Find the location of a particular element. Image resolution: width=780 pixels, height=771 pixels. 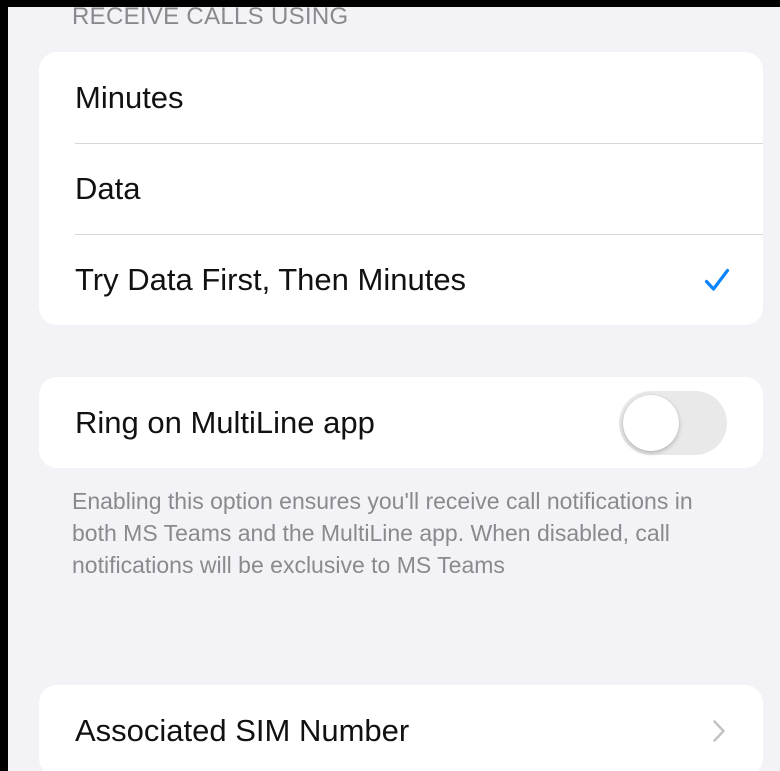

toggle-knob is located at coordinates (651, 422).